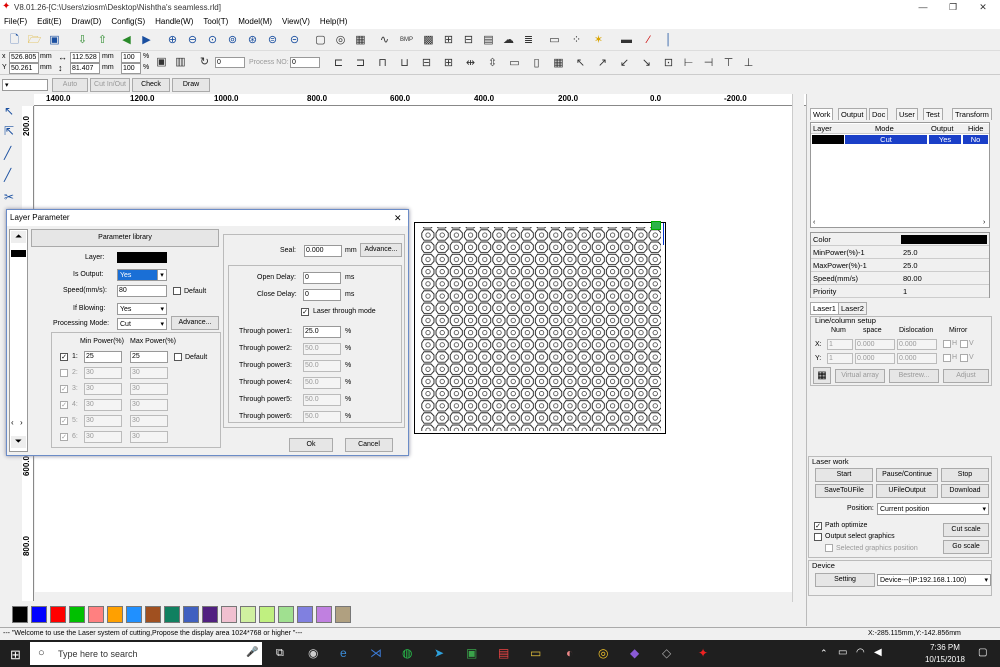 The width and height of the screenshot is (1000, 667). I want to click on menu-tool: Tool(T), so click(216, 20).